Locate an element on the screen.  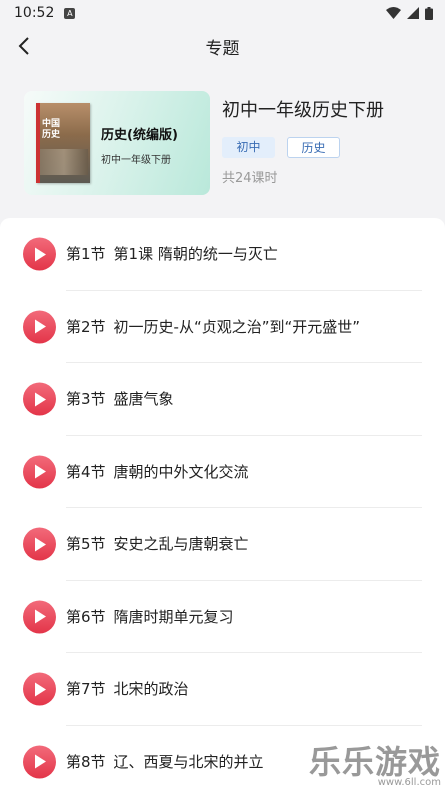
nav-bar: 专题 is located at coordinates (222, 46).